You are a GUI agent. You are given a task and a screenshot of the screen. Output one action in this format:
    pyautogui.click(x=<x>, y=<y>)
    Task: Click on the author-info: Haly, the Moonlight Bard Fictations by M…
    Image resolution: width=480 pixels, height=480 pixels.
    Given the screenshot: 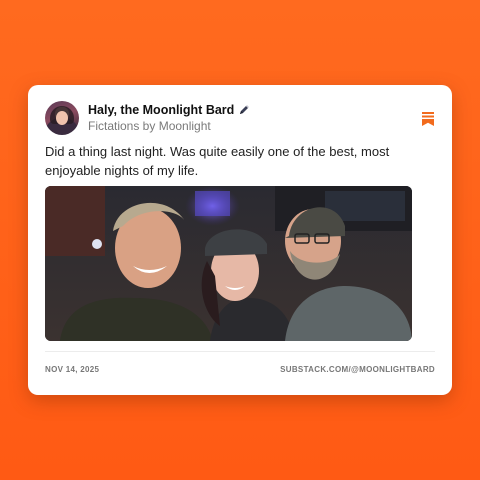 What is the action you would take?
    pyautogui.click(x=169, y=118)
    